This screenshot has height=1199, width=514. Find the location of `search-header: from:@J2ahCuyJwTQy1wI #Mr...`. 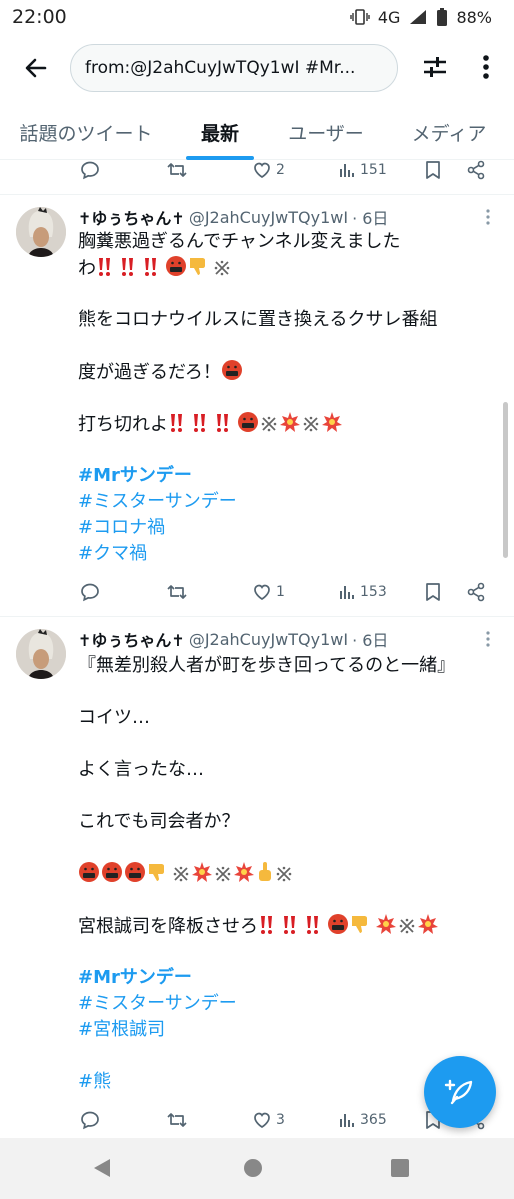

search-header: from:@J2ahCuyJwTQy1wI #Mr... is located at coordinates (257, 69).